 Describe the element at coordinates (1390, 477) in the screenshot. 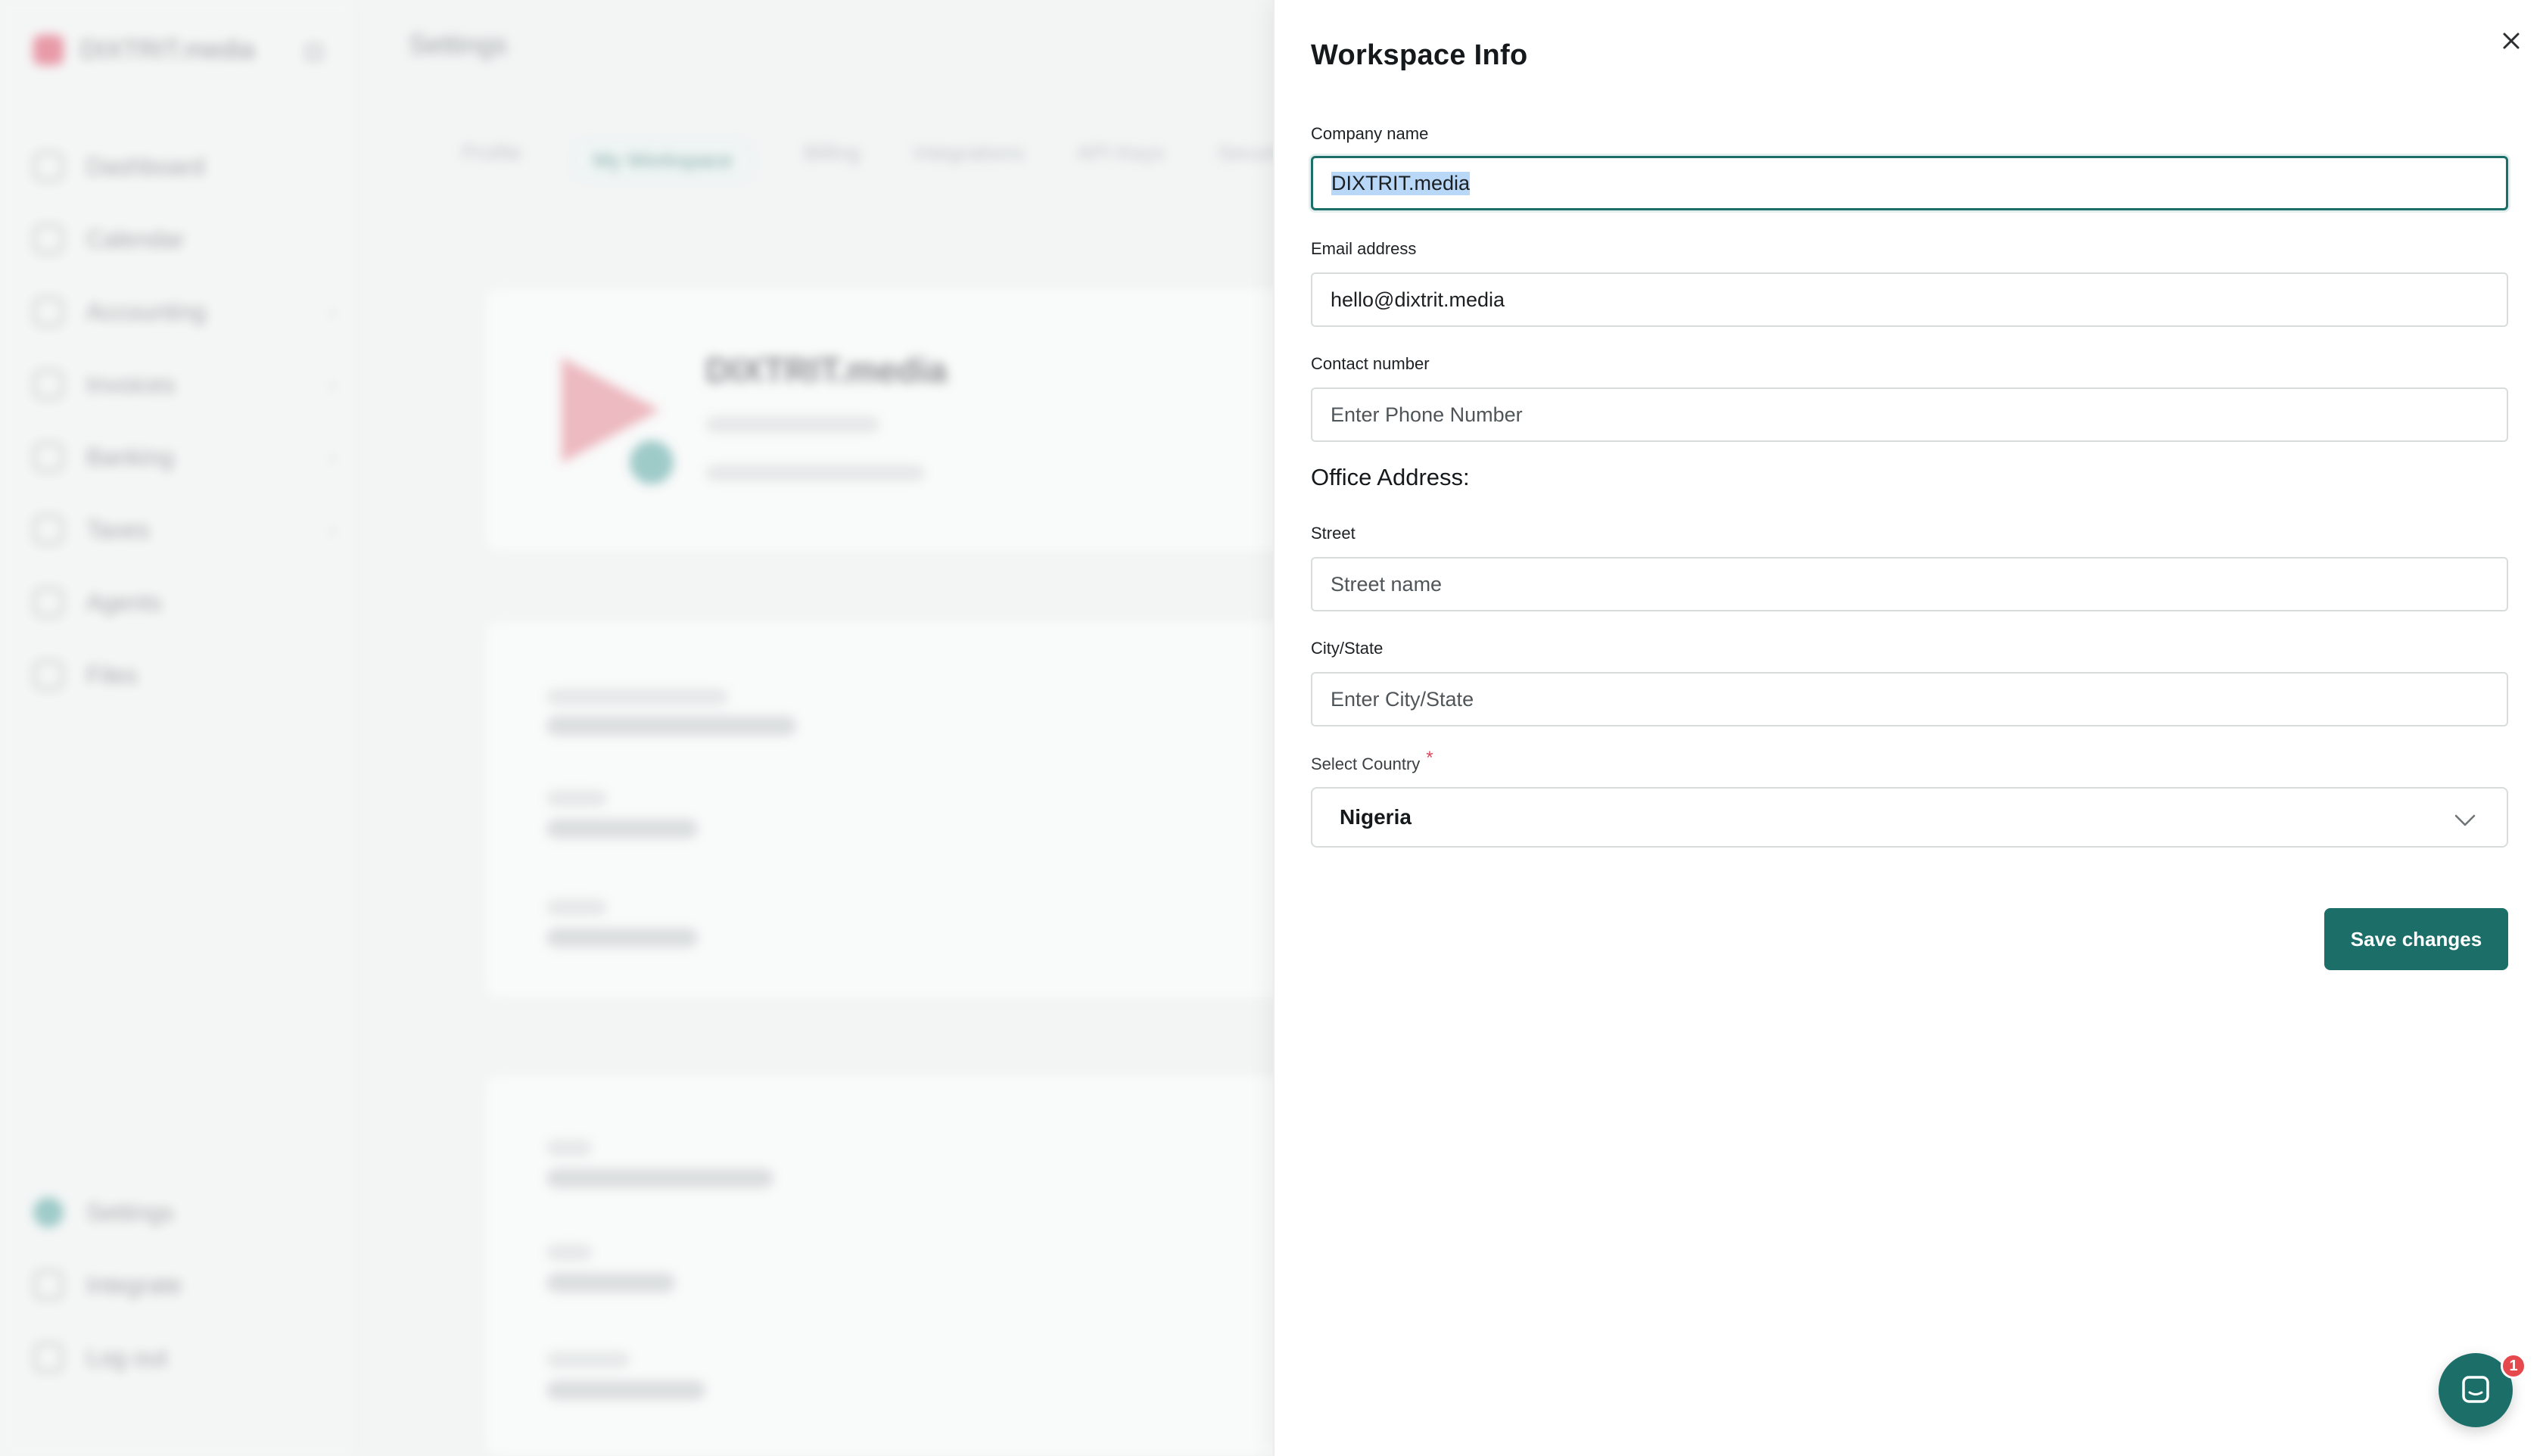

I see `office-address-heading: Office Address:` at that location.